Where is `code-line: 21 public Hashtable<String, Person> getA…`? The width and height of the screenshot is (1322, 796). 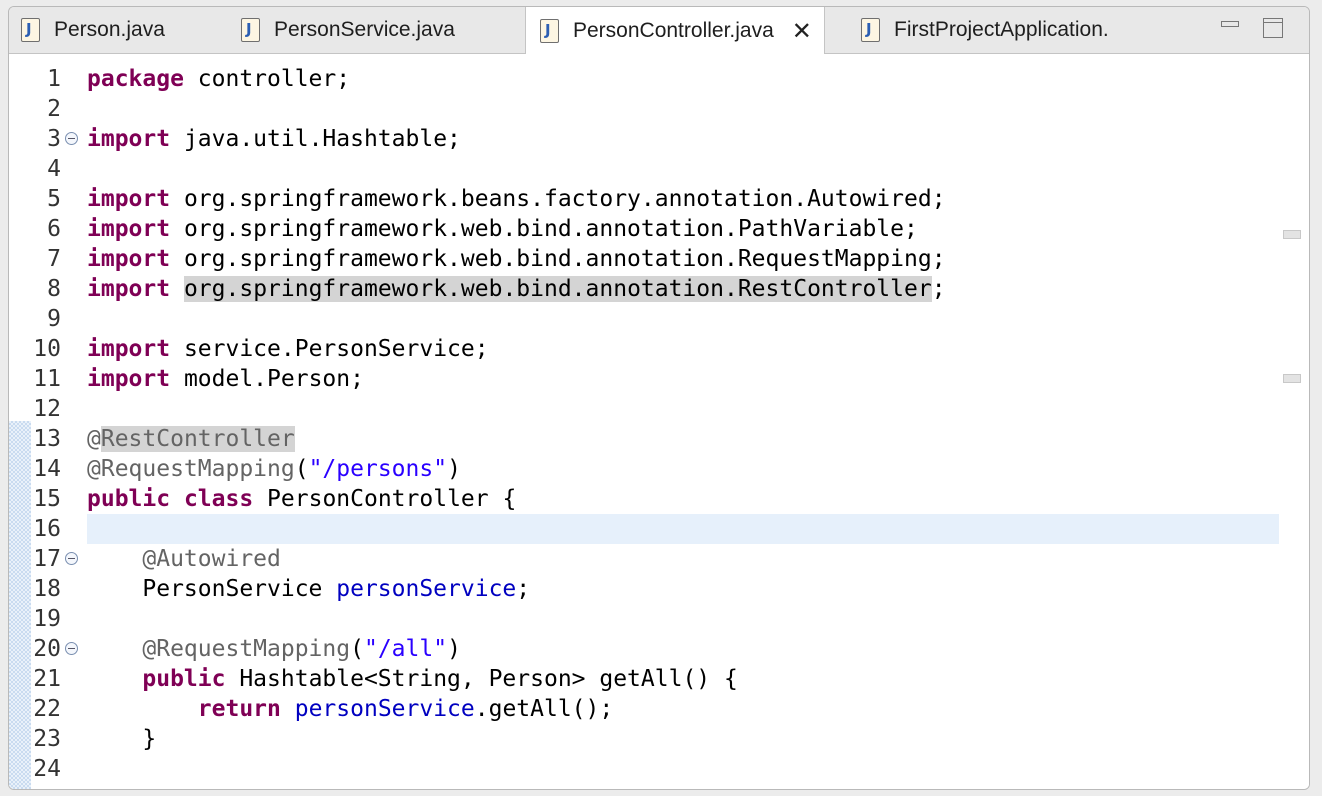
code-line: 21 public Hashtable<String, Person> getA… is located at coordinates (644, 679).